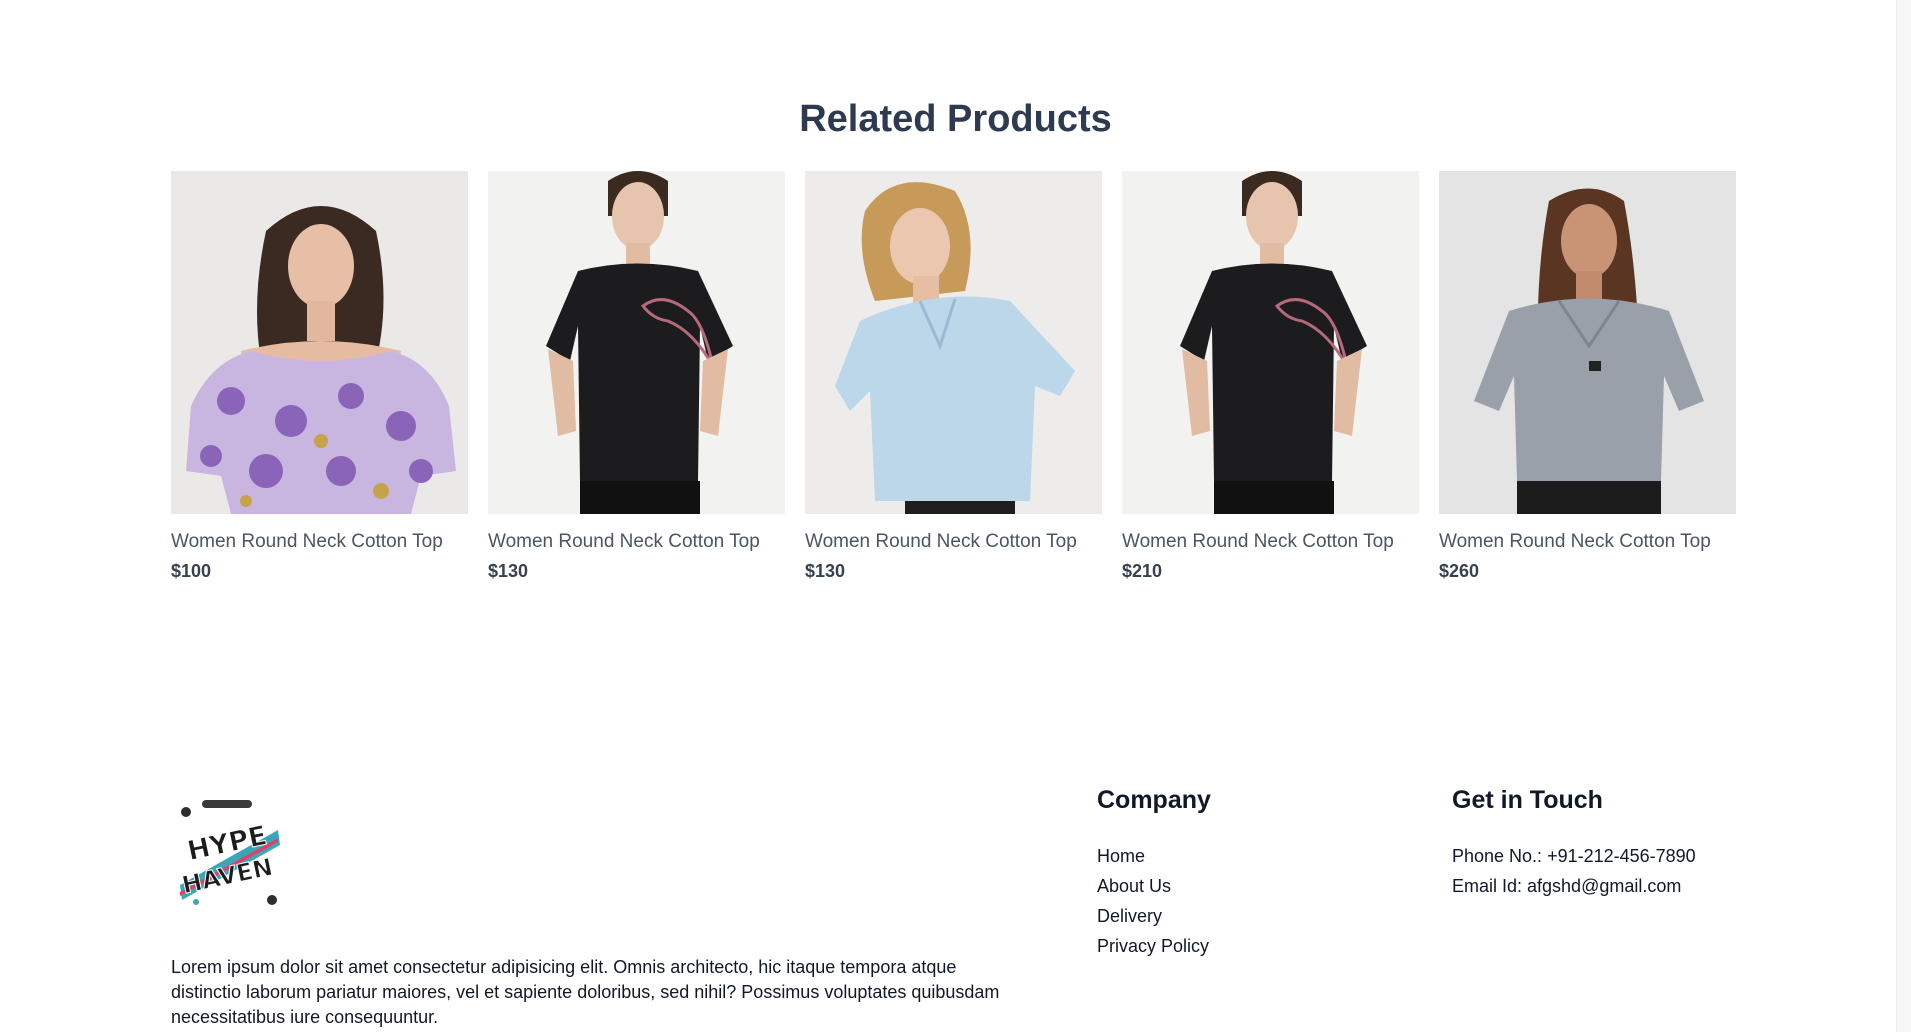 The width and height of the screenshot is (1911, 1032). What do you see at coordinates (1153, 946) in the screenshot?
I see `footer-link-privacy-policy: Privacy Policy` at bounding box center [1153, 946].